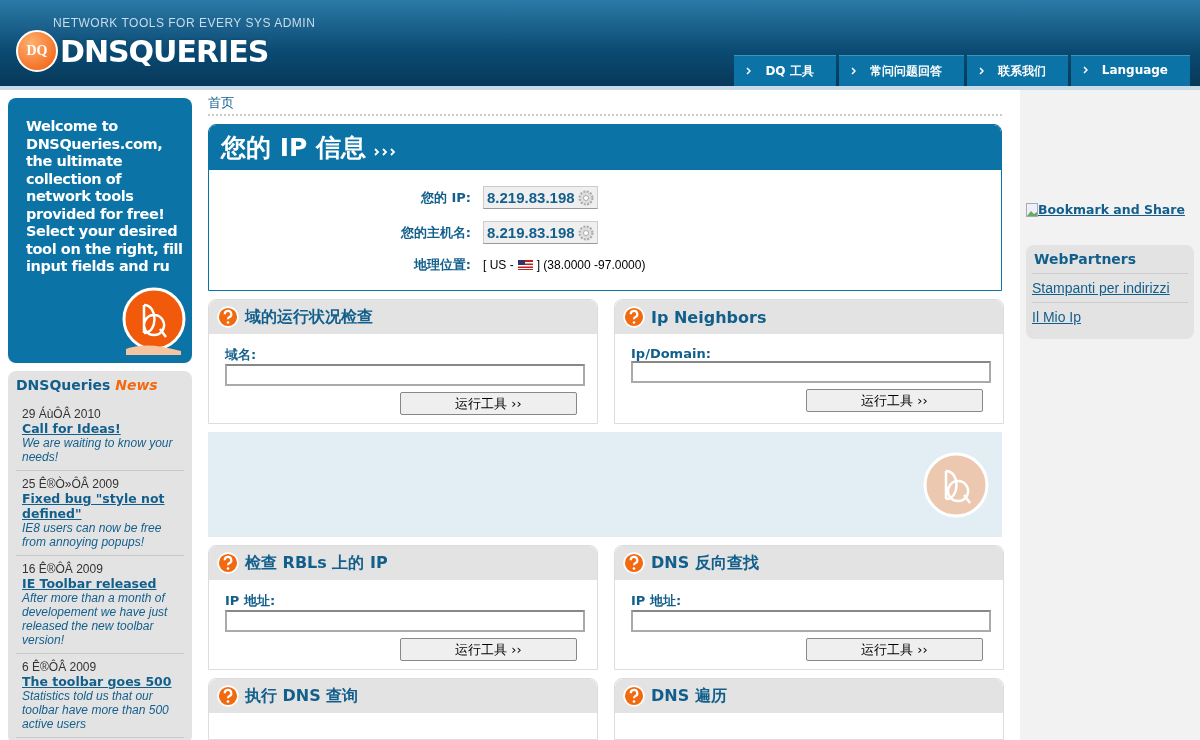 The height and width of the screenshot is (740, 1200). Describe the element at coordinates (63, 569) in the screenshot. I see `news-date: 16 Ê®ÔÂ 2009` at that location.